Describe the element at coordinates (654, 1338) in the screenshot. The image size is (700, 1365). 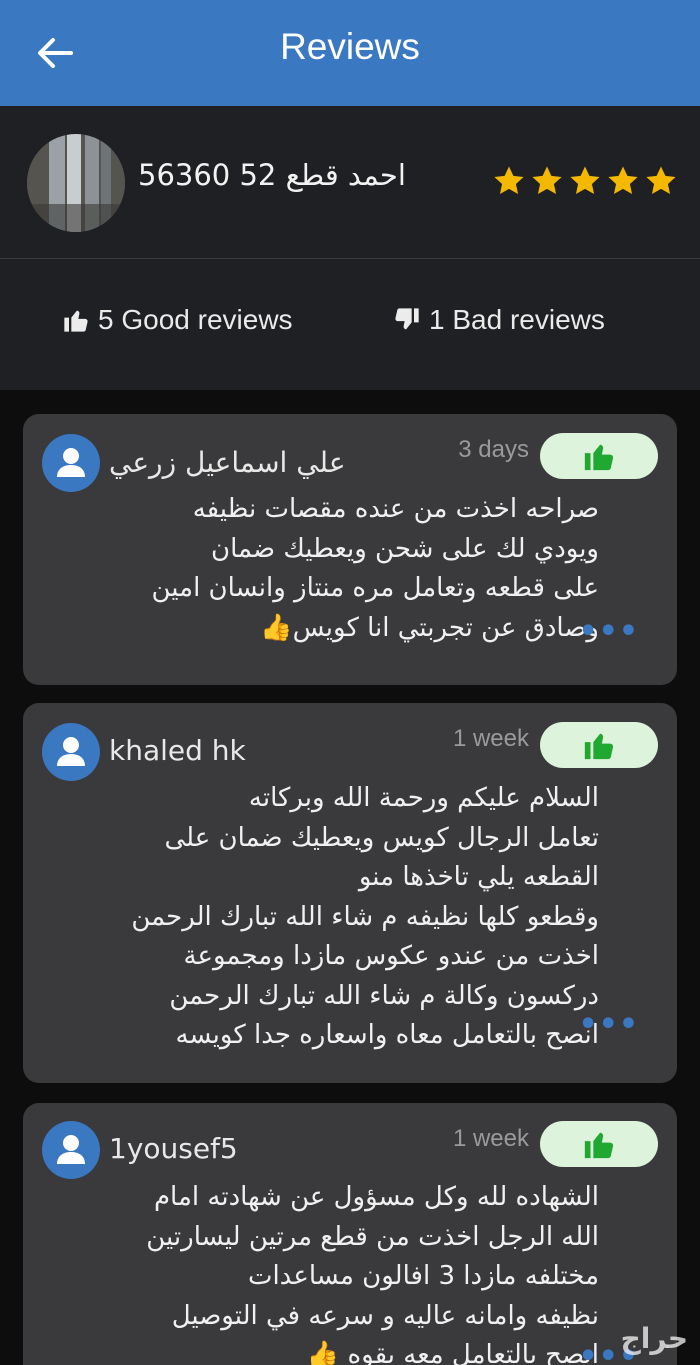
I see `haraj-watermark: حراج` at that location.